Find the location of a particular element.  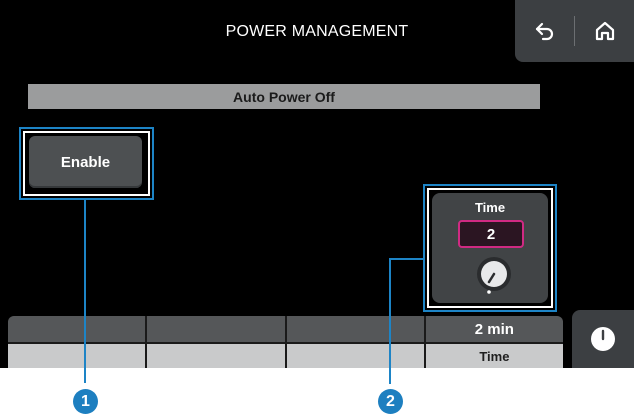

callout-line-2-horizontal is located at coordinates (406, 259).